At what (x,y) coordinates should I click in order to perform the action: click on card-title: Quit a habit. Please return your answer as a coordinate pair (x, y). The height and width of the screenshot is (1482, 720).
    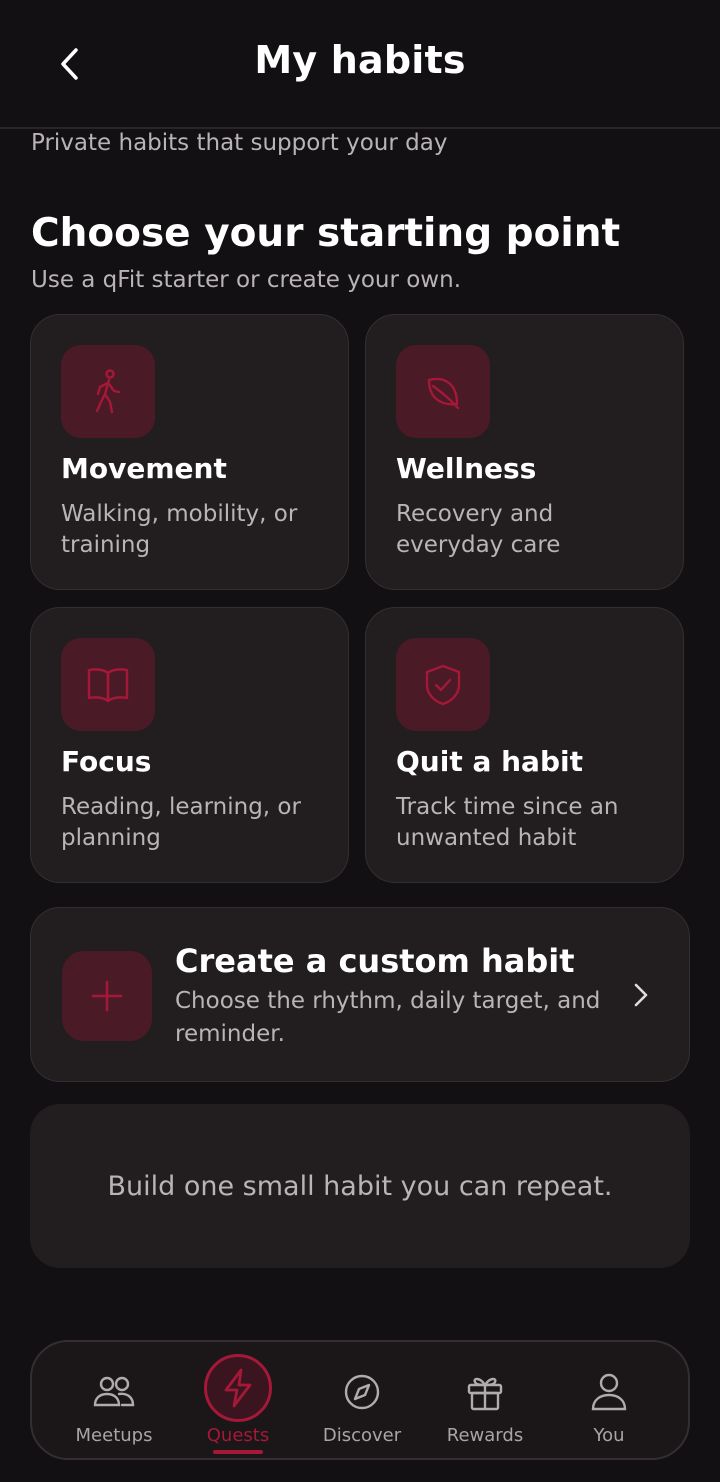
    Looking at the image, I should click on (489, 761).